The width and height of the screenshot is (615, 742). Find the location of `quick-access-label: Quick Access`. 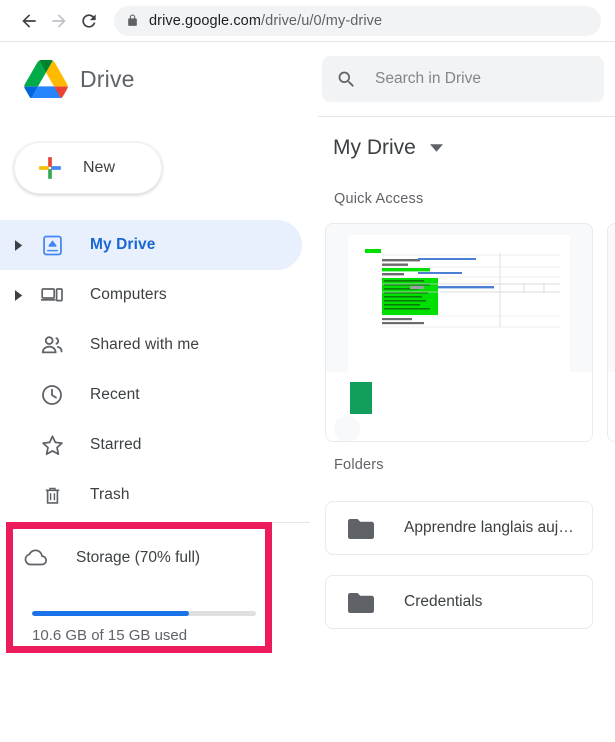

quick-access-label: Quick Access is located at coordinates (379, 199).